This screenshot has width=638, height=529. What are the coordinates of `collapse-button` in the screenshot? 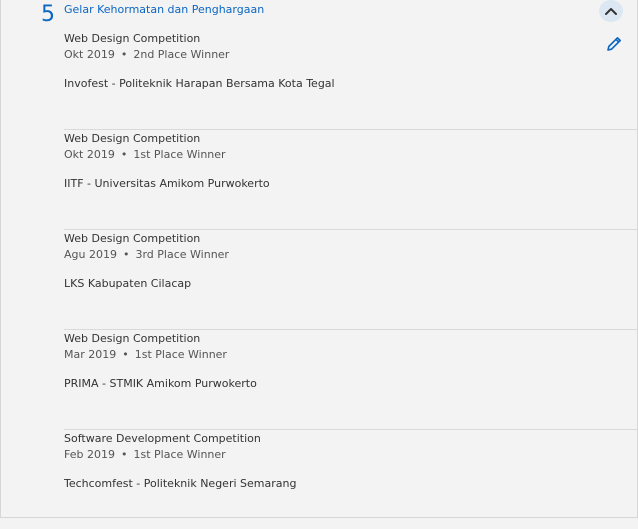 It's located at (611, 11).